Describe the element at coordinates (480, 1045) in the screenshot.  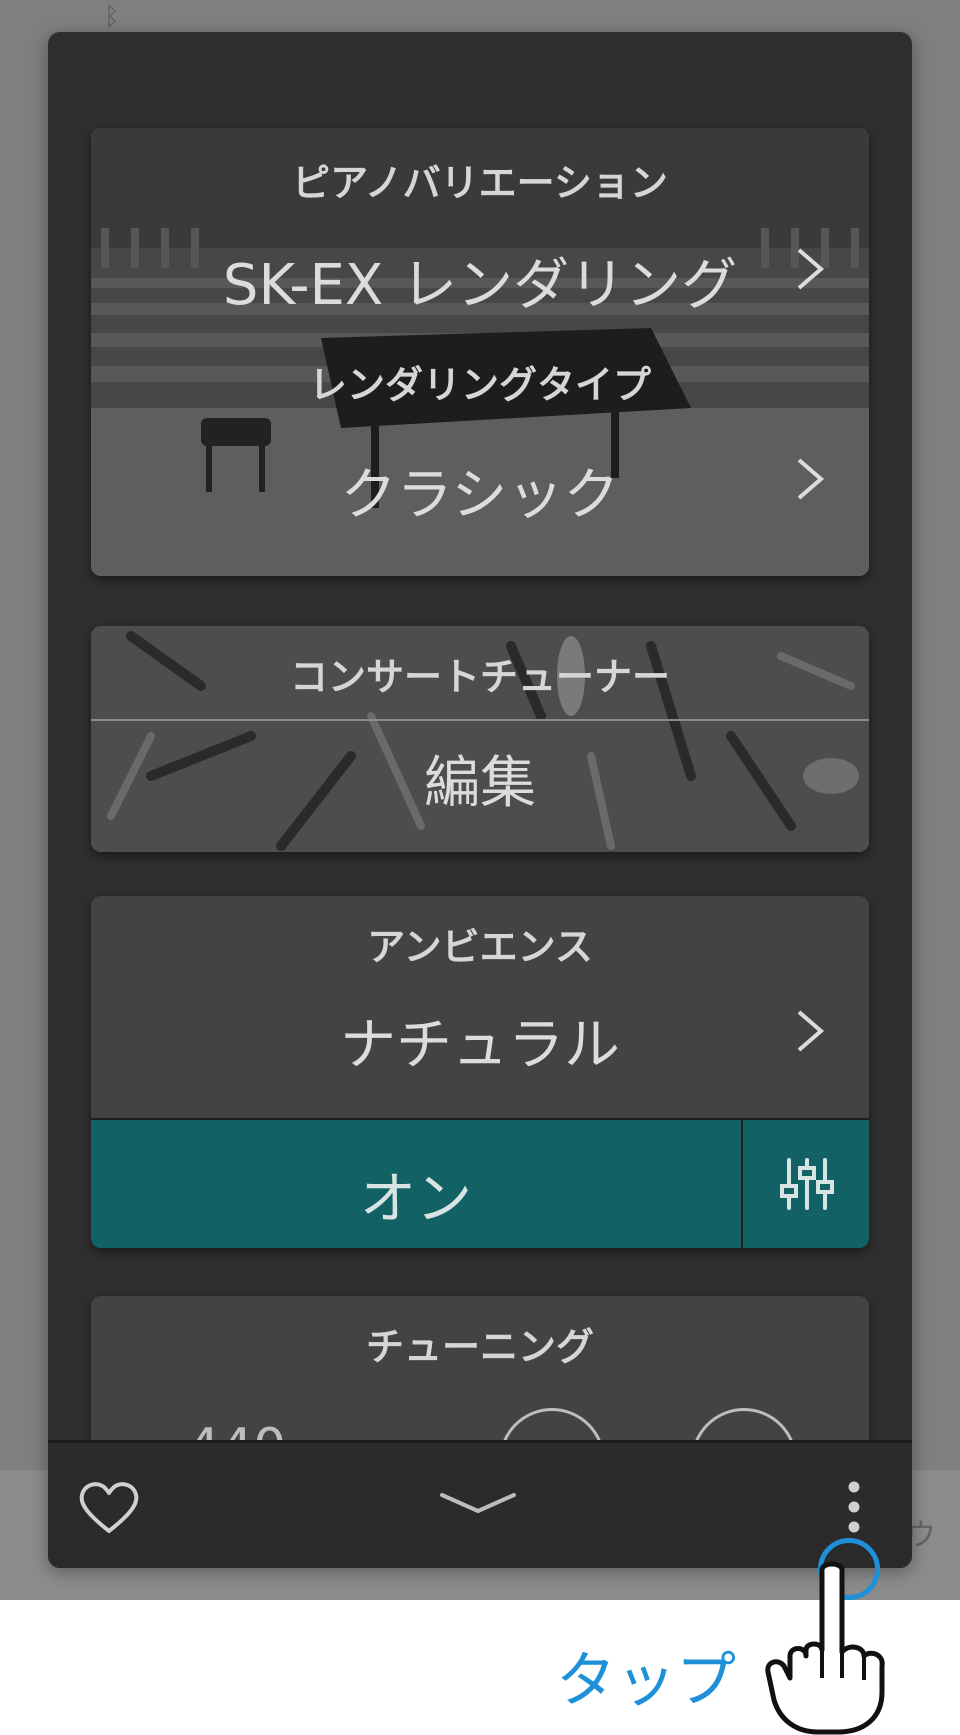
I see `ambience-value: ナチュラル` at that location.